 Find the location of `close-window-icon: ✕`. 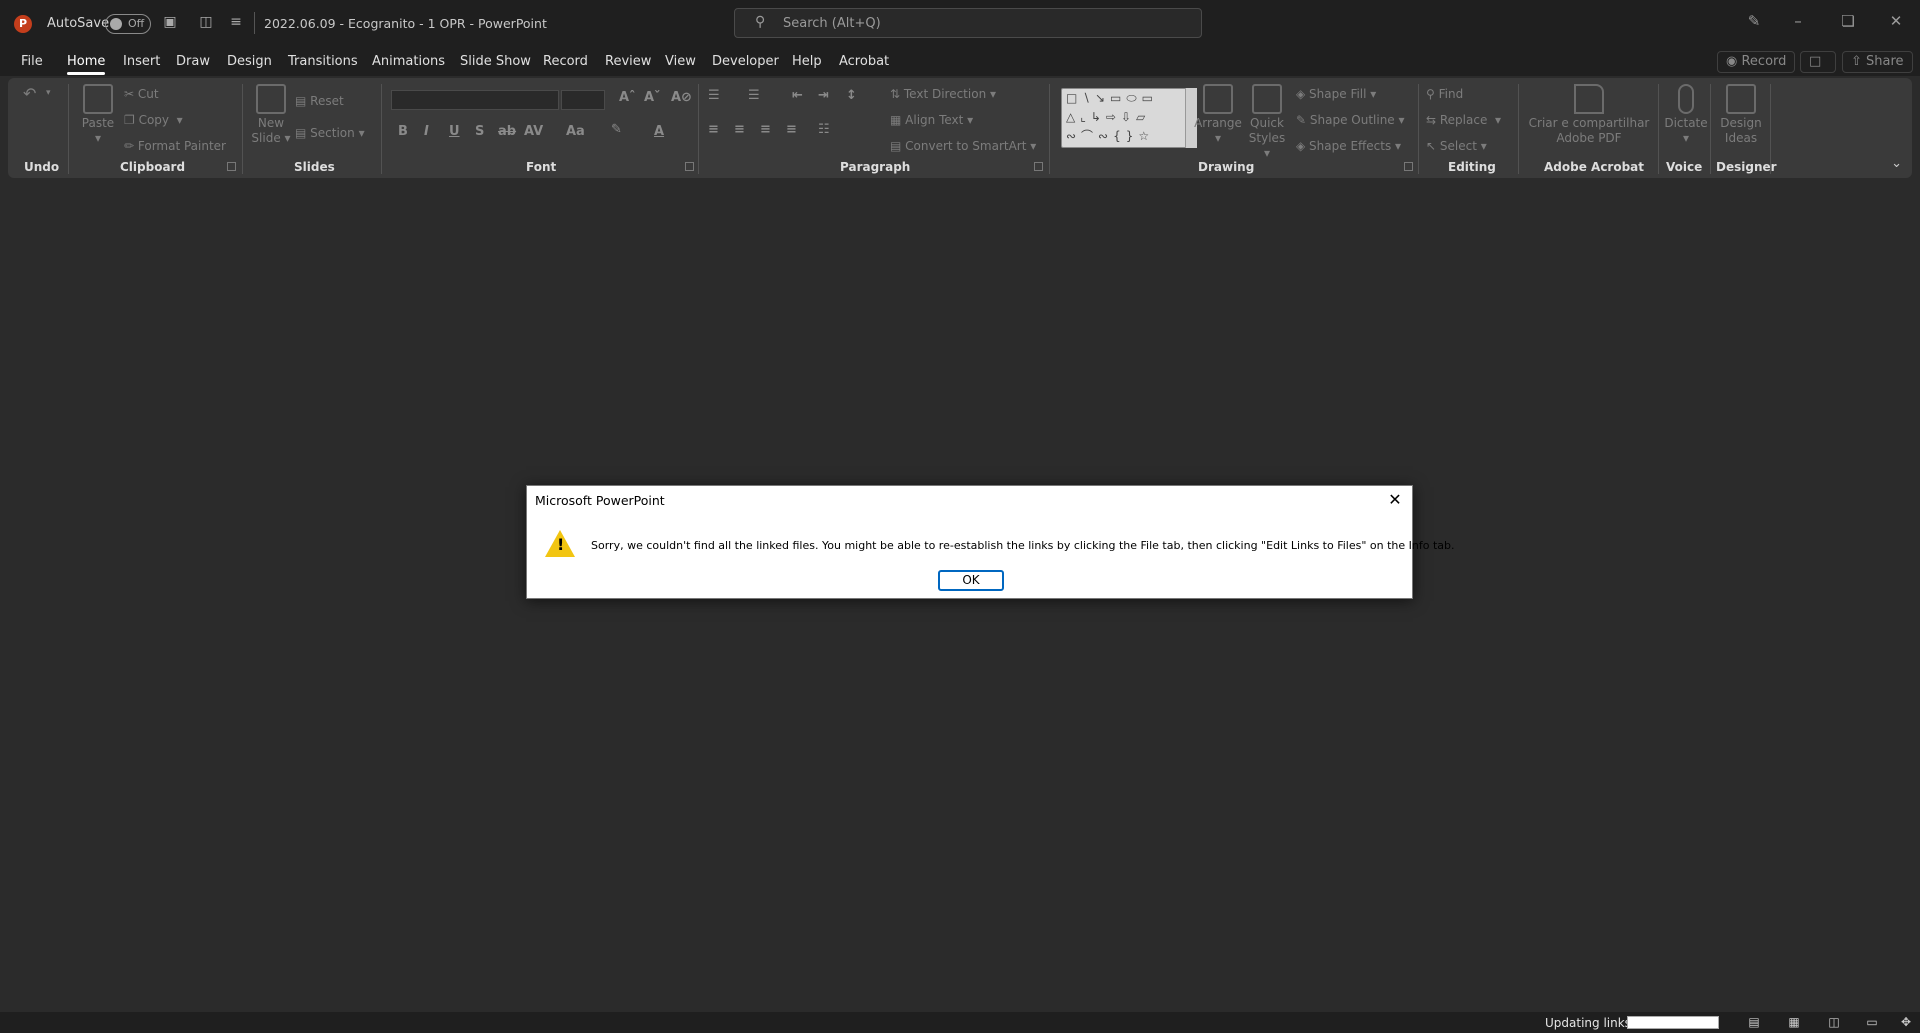

close-window-icon: ✕ is located at coordinates (1896, 23).